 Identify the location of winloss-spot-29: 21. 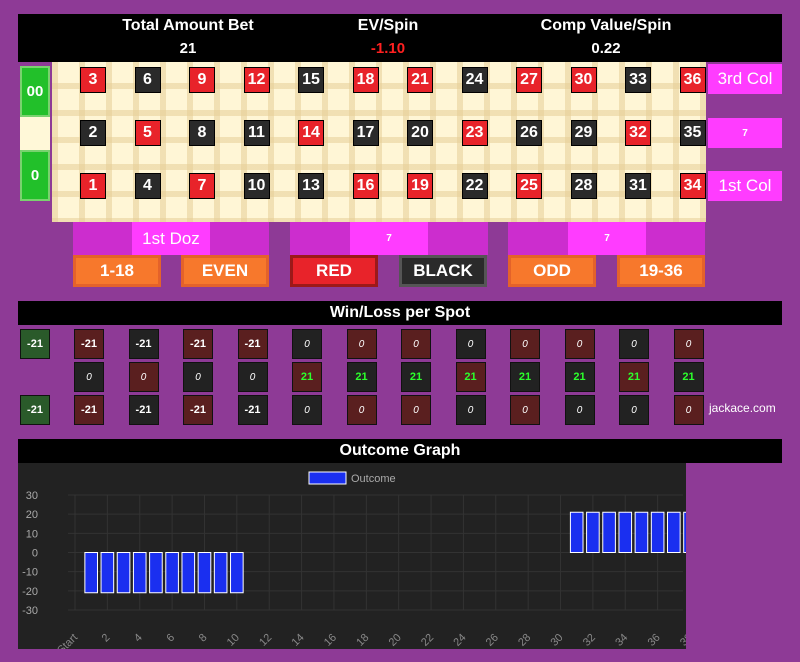
(579, 377).